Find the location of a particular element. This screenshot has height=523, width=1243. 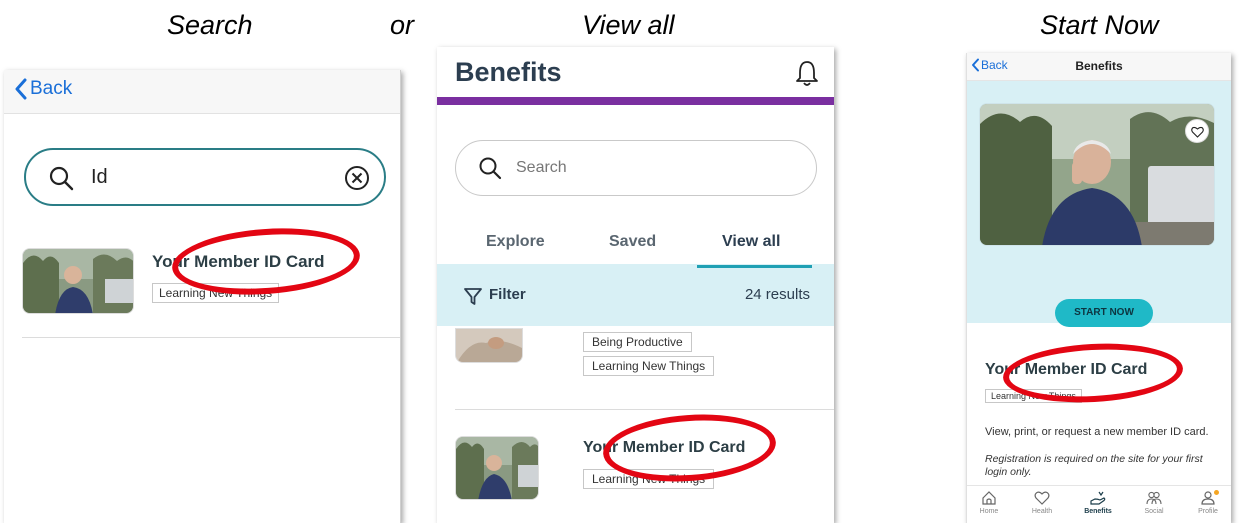

nav-bar: Back Benefits is located at coordinates (1099, 67).